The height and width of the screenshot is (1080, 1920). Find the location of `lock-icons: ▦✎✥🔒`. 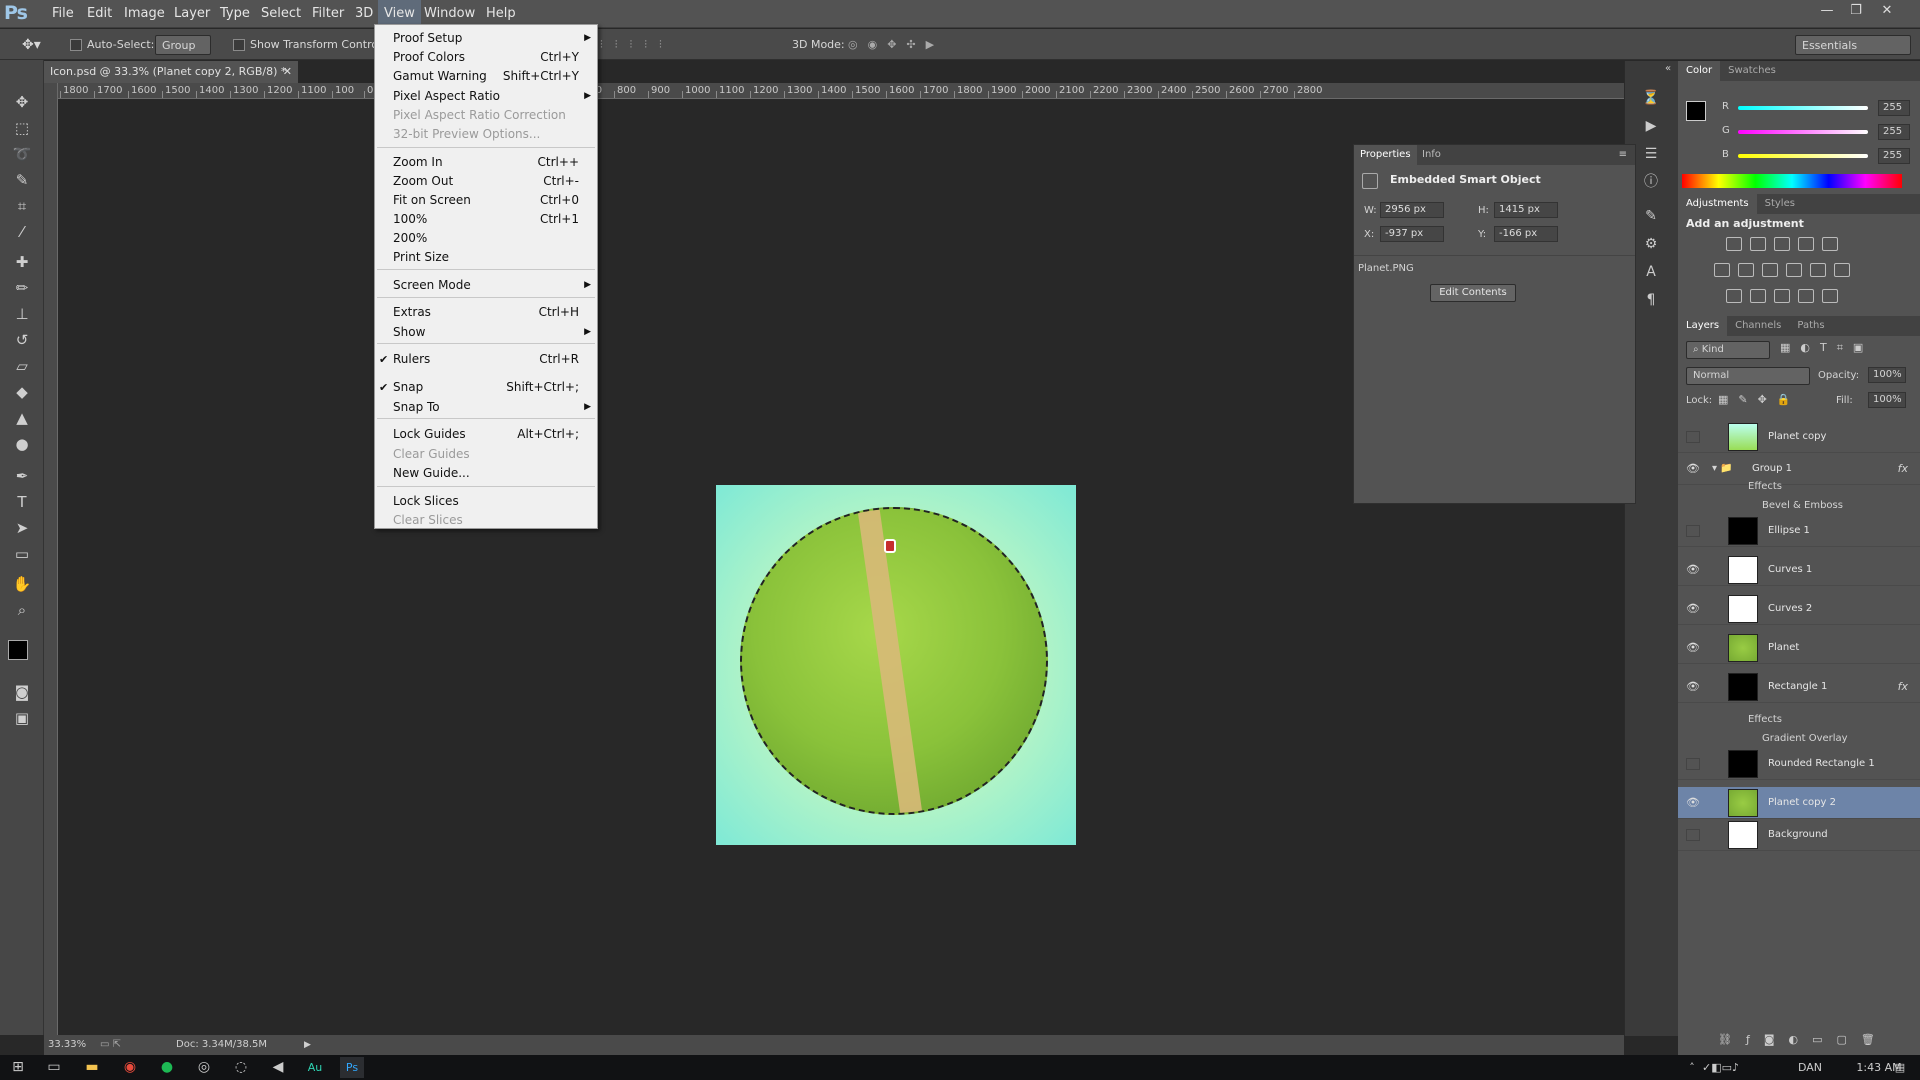

lock-icons: ▦✎✥🔒 is located at coordinates (1759, 399).